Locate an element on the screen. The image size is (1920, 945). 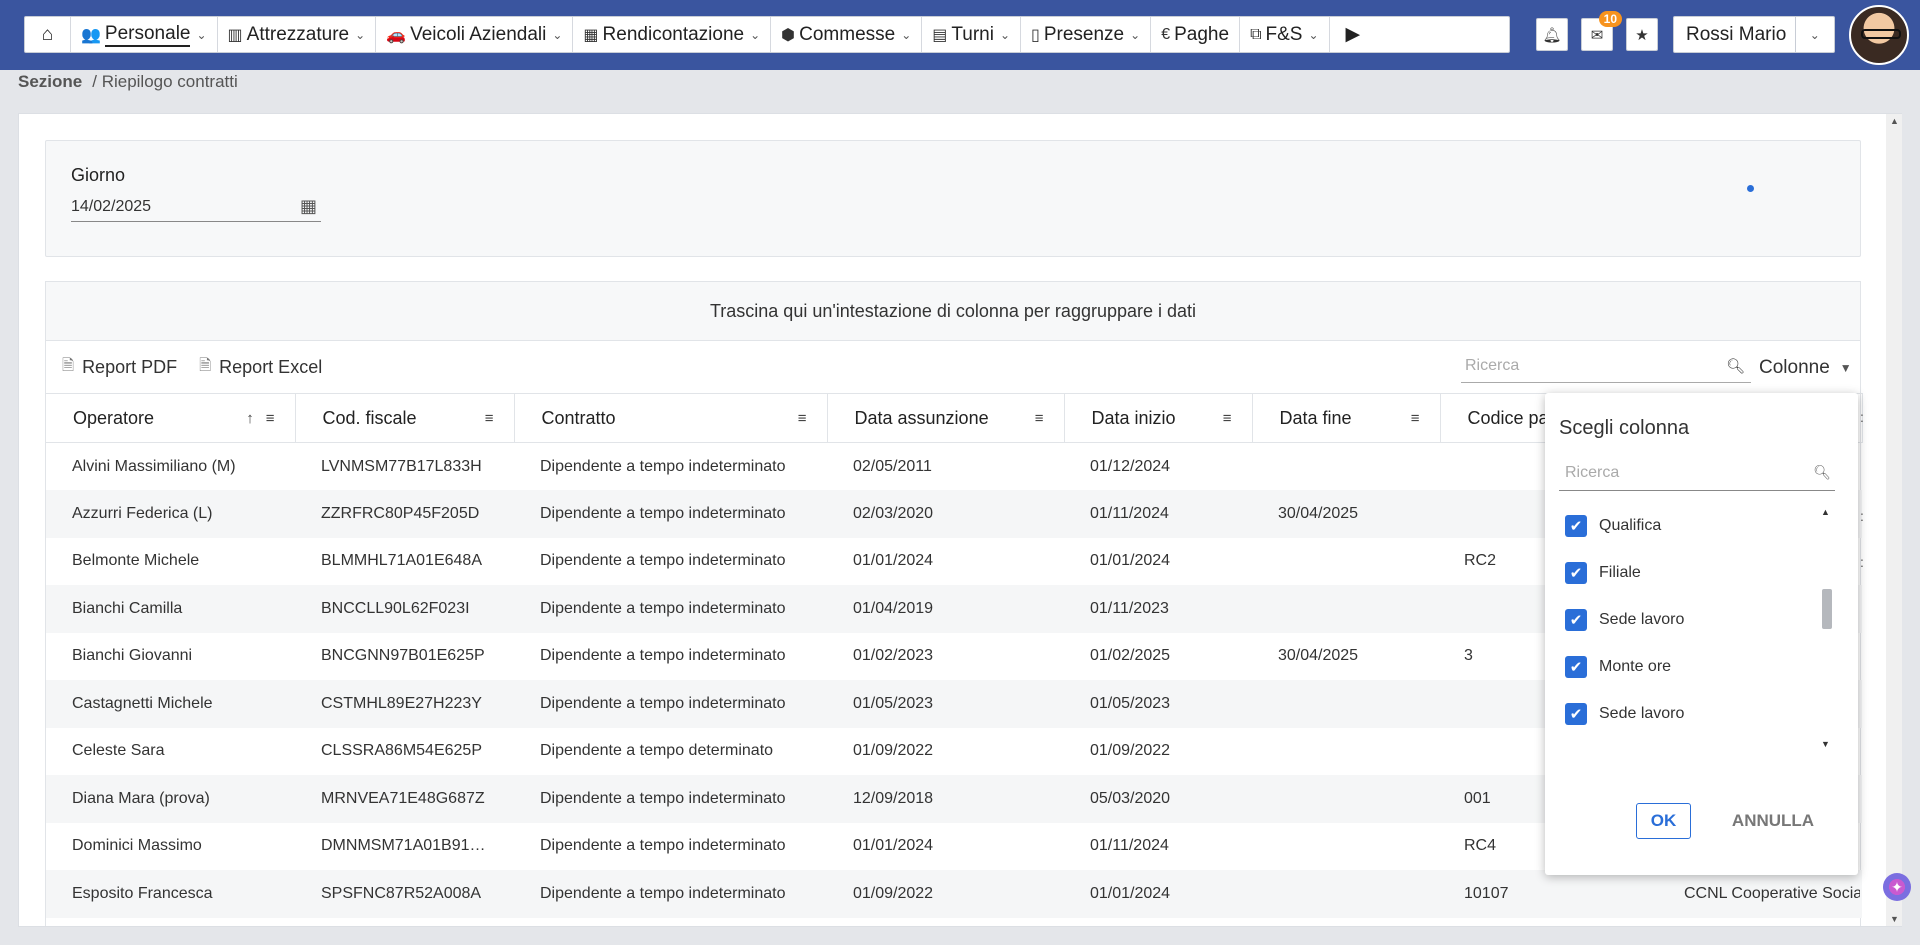
header-data-assunzione: Data assunzione ≡ is located at coordinates (946, 418).